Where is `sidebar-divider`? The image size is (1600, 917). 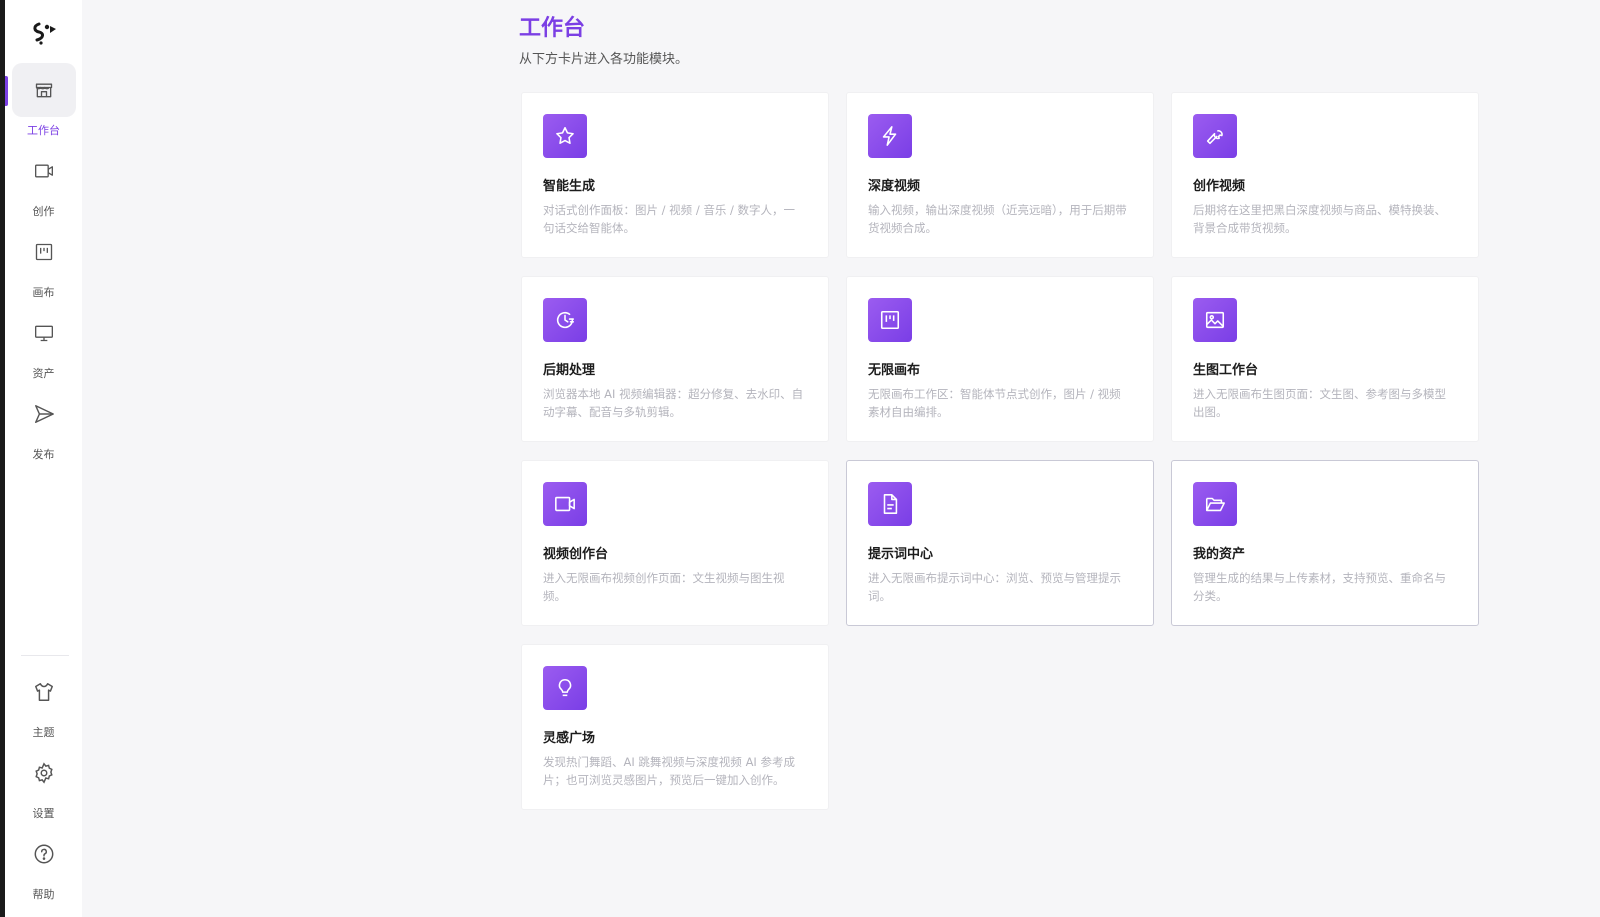 sidebar-divider is located at coordinates (45, 655).